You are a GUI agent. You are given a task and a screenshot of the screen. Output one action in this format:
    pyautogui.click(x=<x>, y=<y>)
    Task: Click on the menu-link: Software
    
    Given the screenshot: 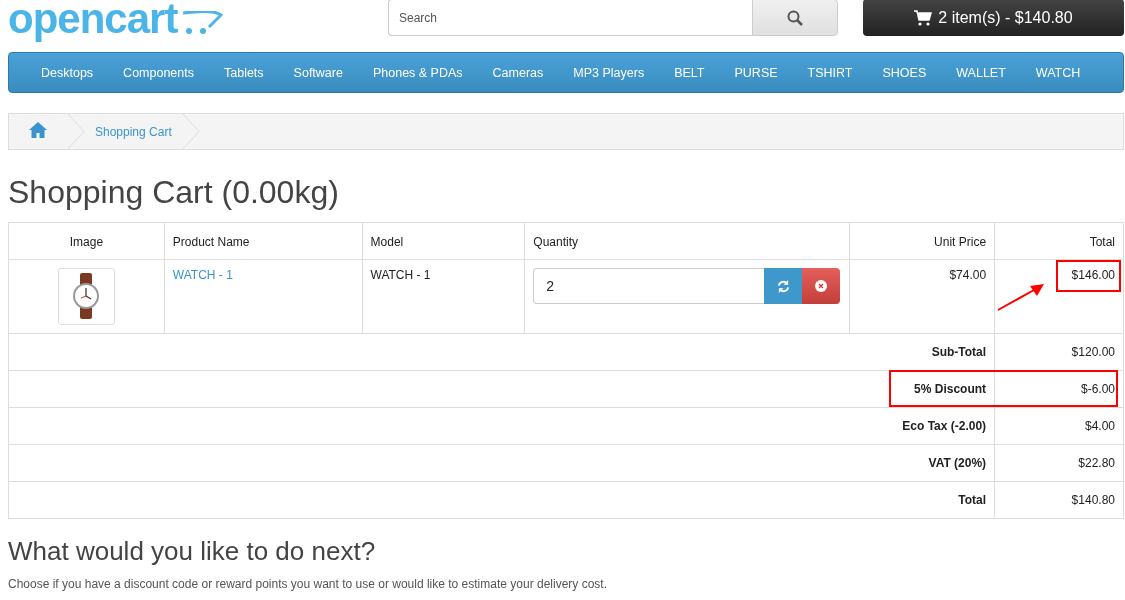 What is the action you would take?
    pyautogui.click(x=318, y=72)
    